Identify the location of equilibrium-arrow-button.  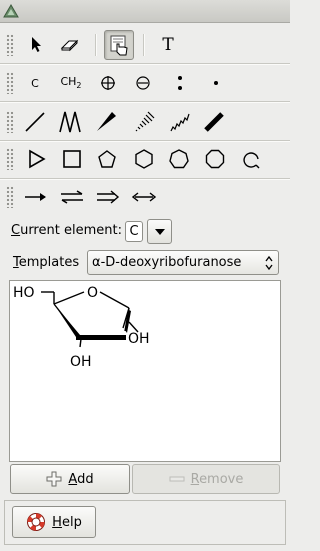
(72, 197).